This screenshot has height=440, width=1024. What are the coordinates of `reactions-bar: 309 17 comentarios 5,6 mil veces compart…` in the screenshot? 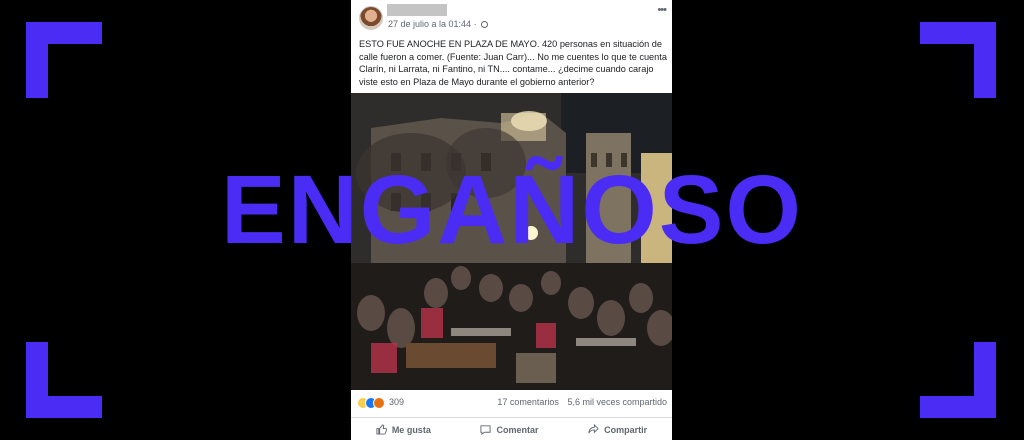 It's located at (512, 404).